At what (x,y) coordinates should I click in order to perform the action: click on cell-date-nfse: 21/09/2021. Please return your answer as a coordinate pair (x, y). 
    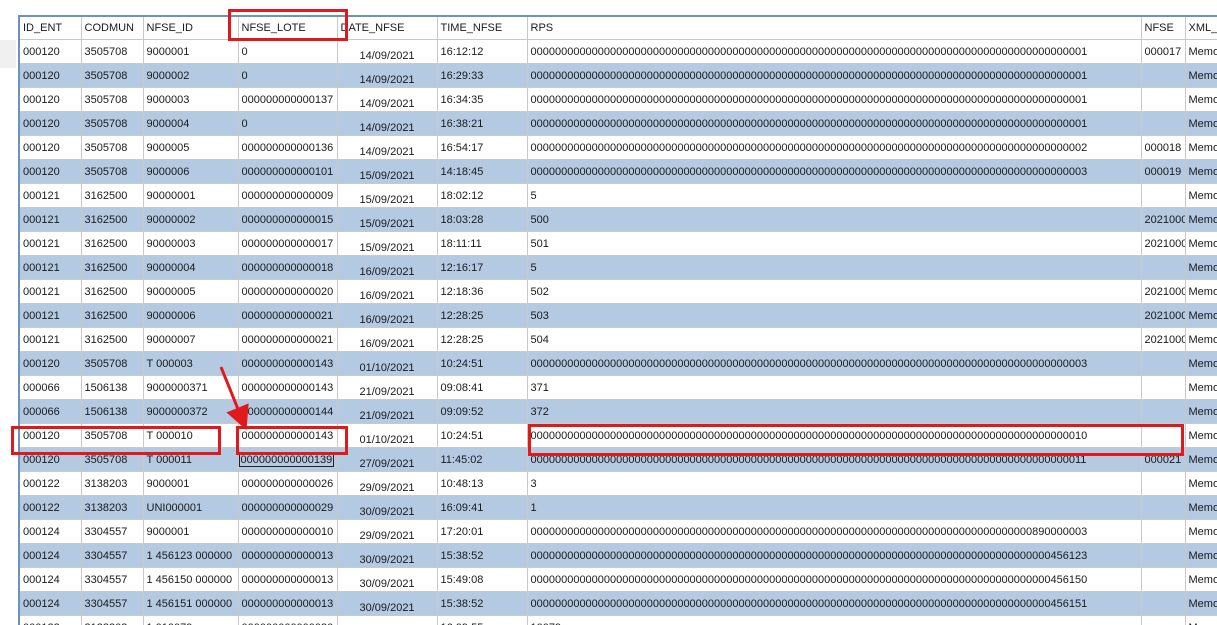
    Looking at the image, I should click on (387, 411).